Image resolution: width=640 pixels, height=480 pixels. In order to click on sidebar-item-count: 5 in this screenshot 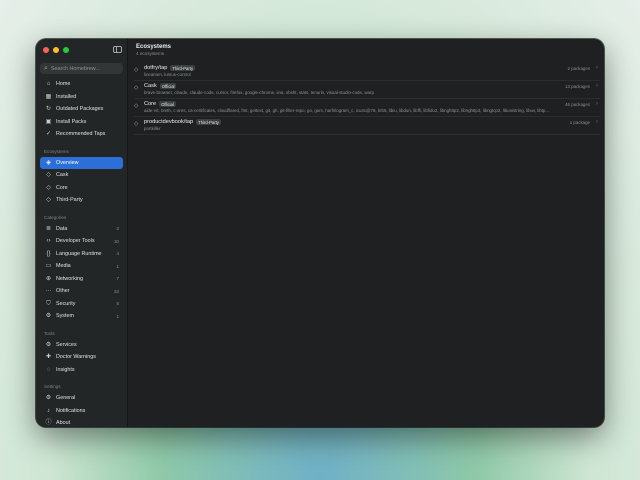, I will do `click(117, 304)`.